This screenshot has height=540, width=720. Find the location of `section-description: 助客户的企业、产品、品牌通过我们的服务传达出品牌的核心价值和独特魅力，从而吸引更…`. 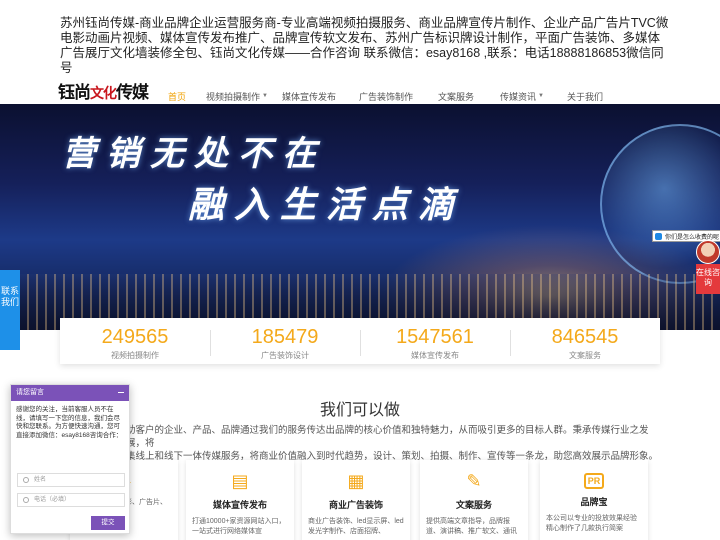

section-description: 助客户的企业、产品、品牌通过我们的服务传达出品牌的核心价值和独特魅力，从而吸引更… is located at coordinates (396, 443).